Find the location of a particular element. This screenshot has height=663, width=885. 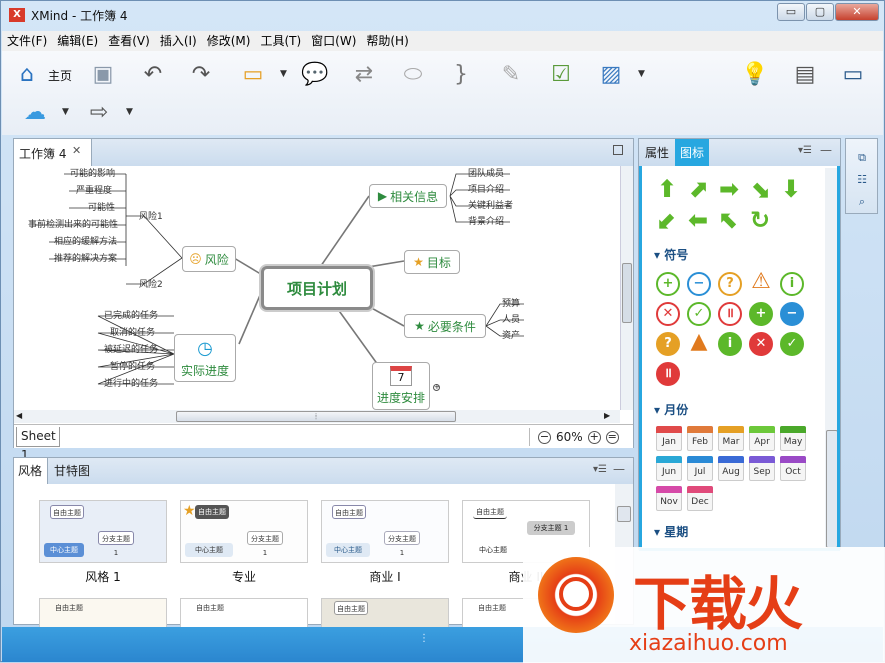

home-icon: ⌂ is located at coordinates (27, 74).